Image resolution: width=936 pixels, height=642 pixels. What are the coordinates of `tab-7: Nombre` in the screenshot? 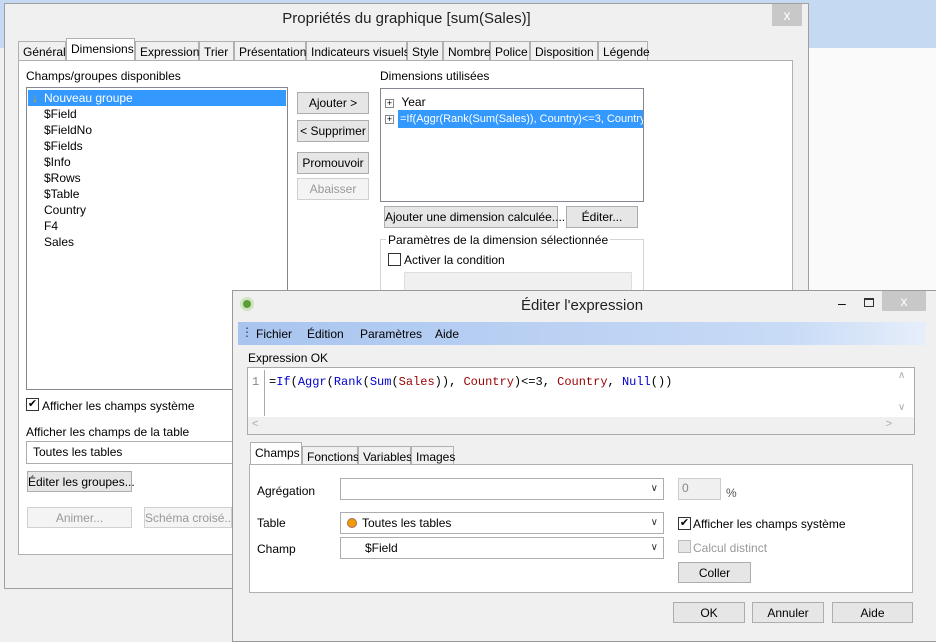 It's located at (467, 51).